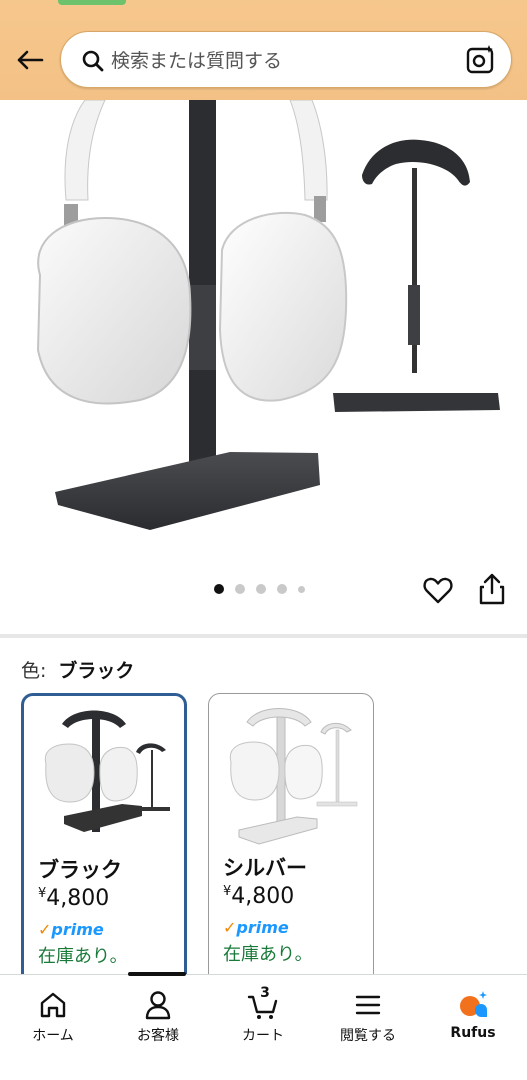 This screenshot has height=1080, width=527. I want to click on rufus-icon, so click(473, 1004).